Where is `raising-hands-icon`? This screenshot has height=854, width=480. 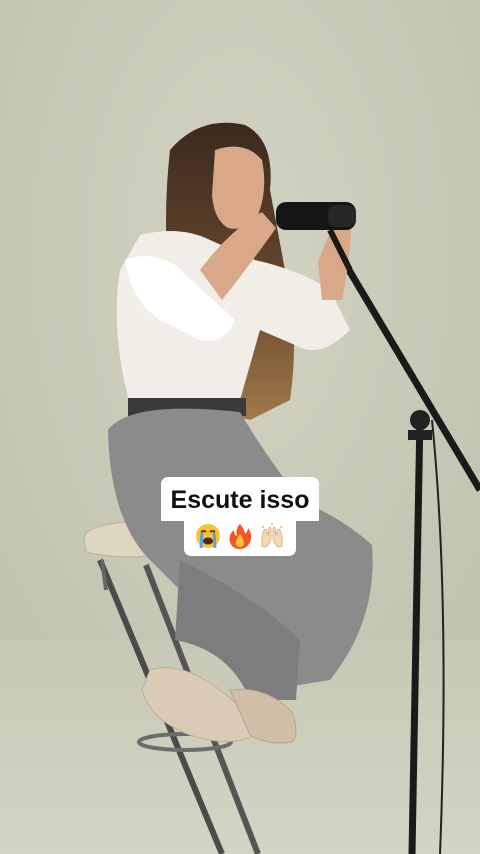 raising-hands-icon is located at coordinates (272, 535).